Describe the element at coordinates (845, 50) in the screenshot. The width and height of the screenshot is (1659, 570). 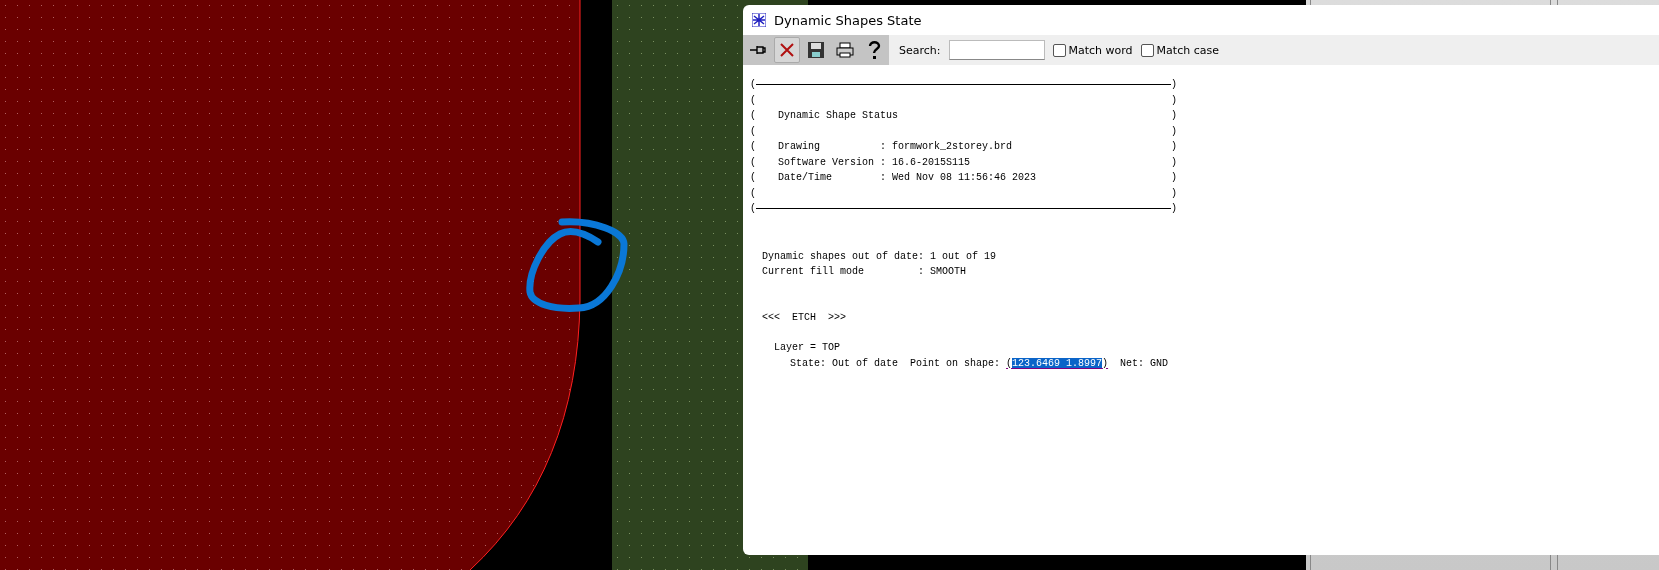
I see `printer-icon` at that location.